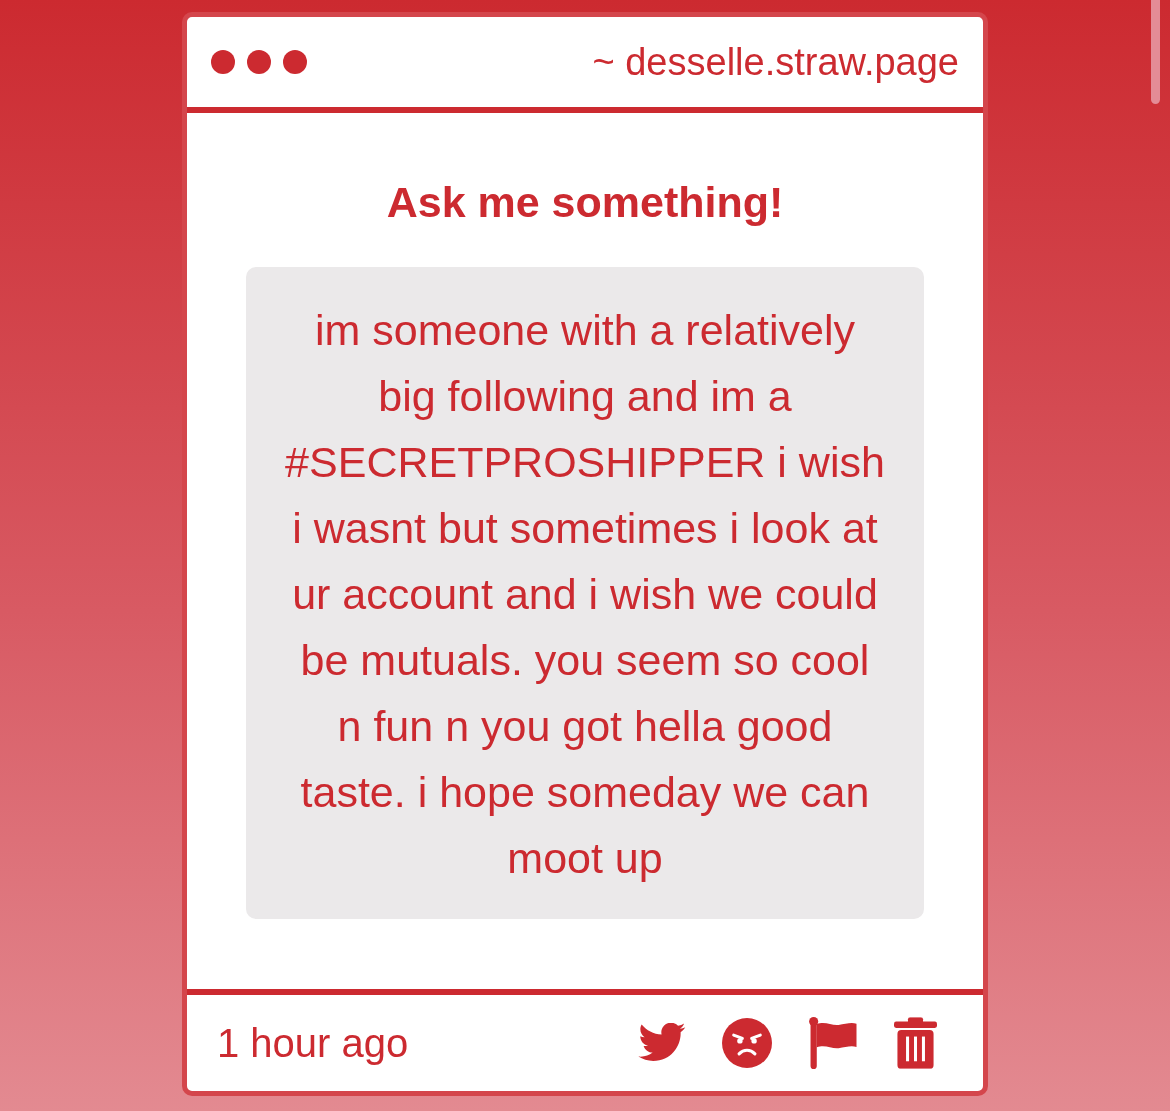 This screenshot has height=1111, width=1170. Describe the element at coordinates (775, 62) in the screenshot. I see `page-address: ~ desselle.straw.page` at that location.